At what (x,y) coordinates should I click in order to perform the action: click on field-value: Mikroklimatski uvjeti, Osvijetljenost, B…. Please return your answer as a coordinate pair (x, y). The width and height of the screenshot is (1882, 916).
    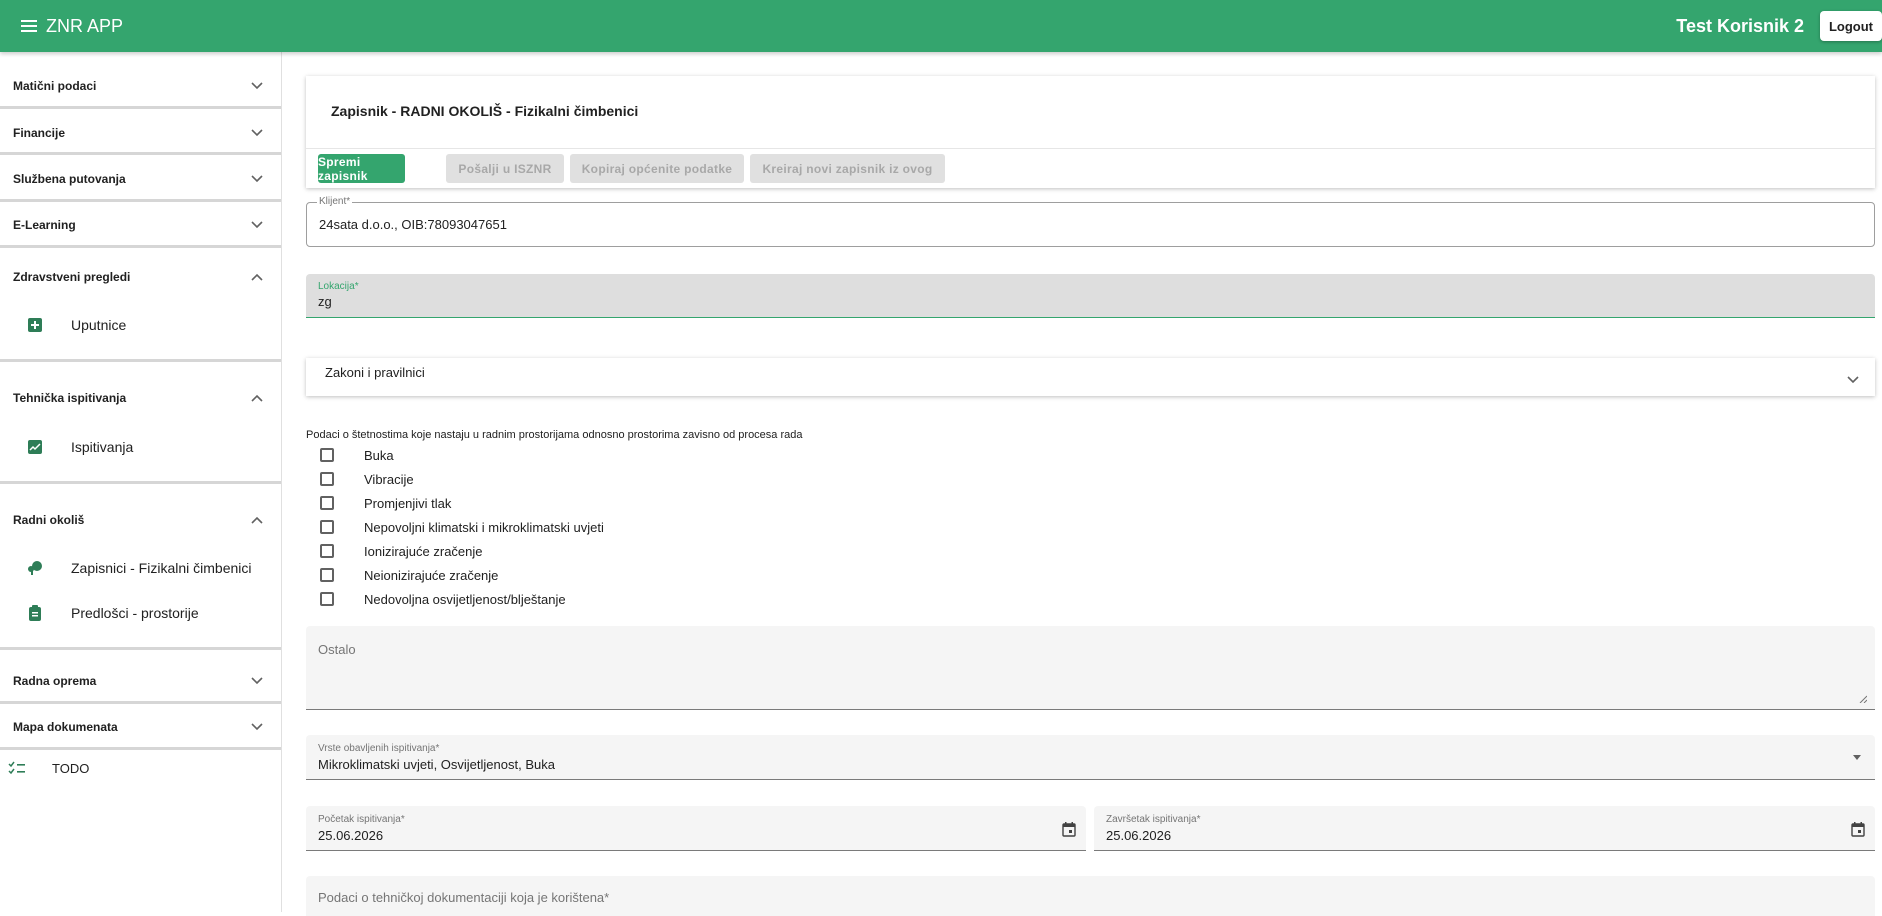
    Looking at the image, I should click on (436, 764).